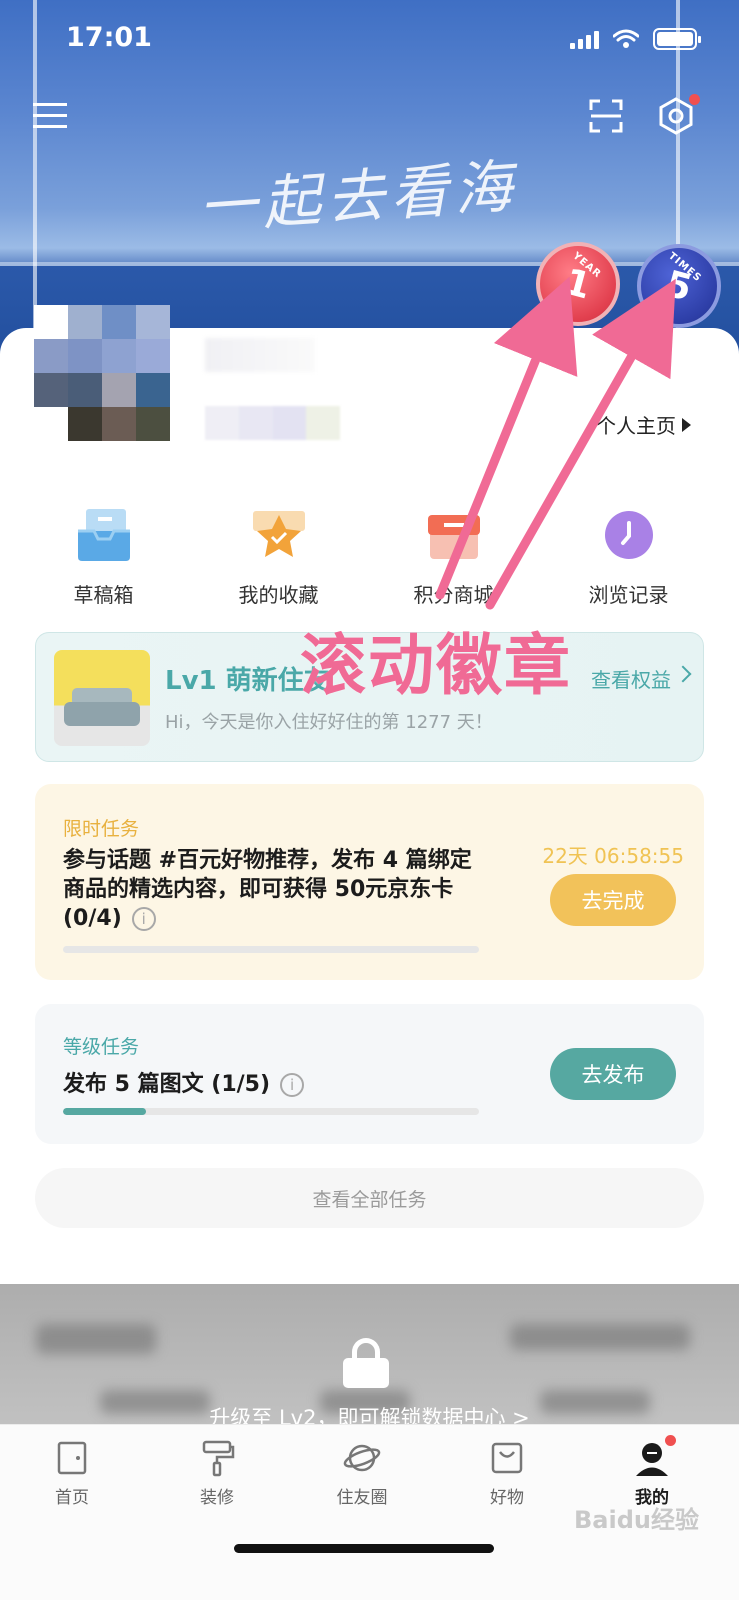 The width and height of the screenshot is (739, 1600). I want to click on shortcut-history: 浏览记录, so click(628, 556).